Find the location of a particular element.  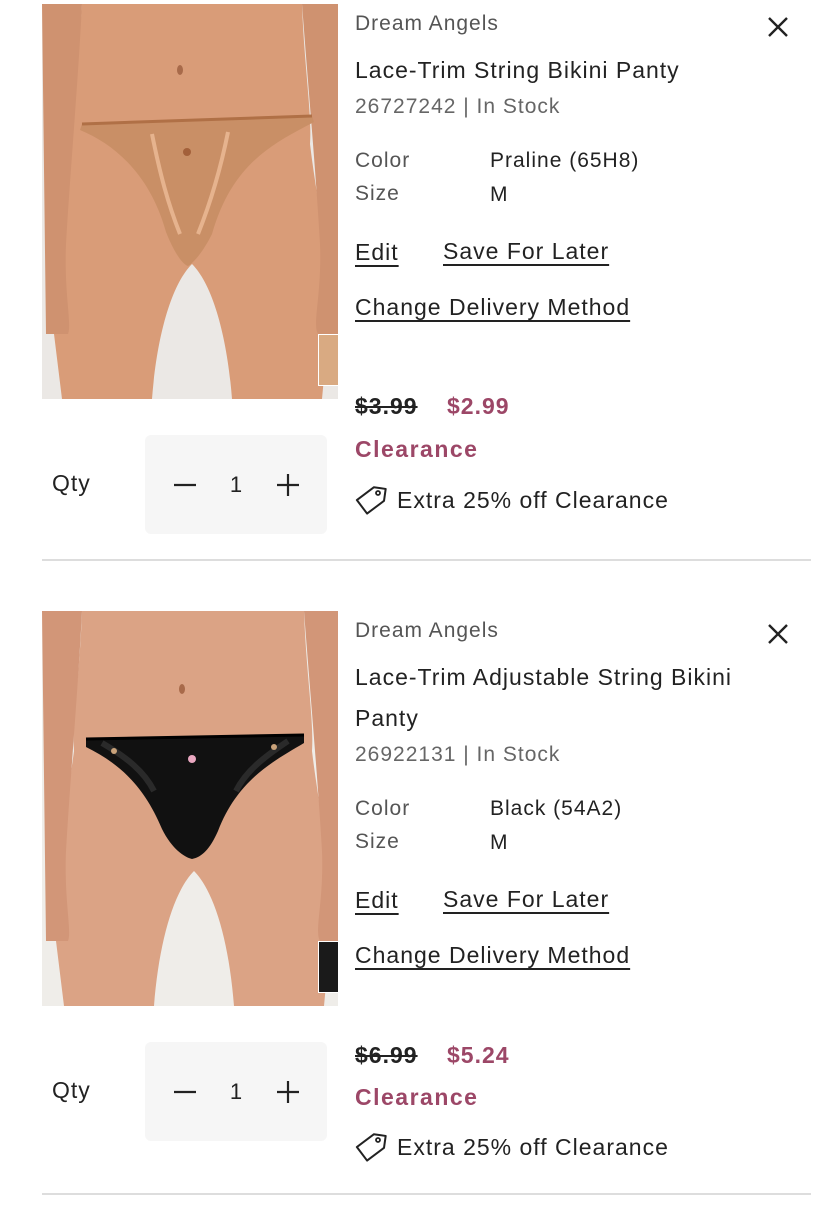

sale-price: $2.99 is located at coordinates (478, 406).